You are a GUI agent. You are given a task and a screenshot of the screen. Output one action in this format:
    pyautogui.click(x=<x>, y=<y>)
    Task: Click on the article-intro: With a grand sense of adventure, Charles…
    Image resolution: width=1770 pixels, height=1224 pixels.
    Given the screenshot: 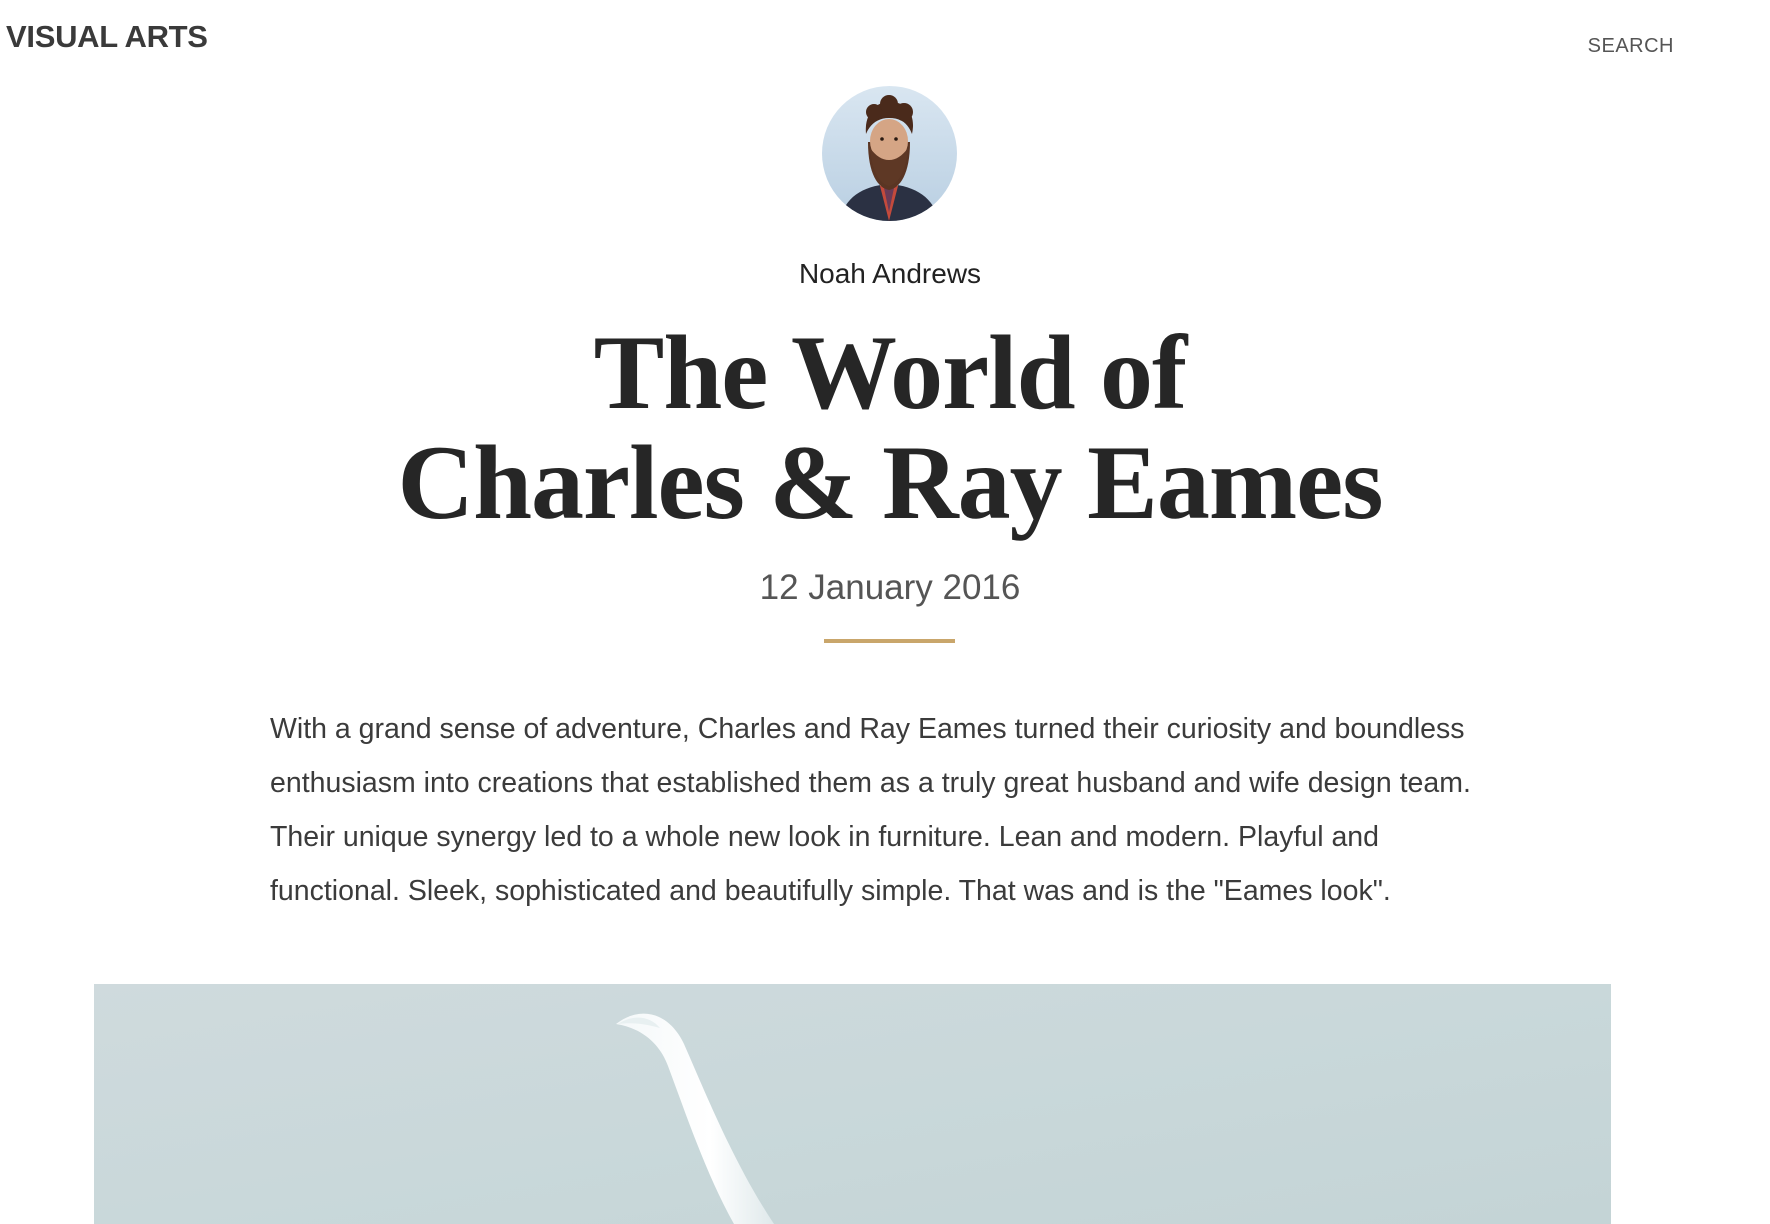 What is the action you would take?
    pyautogui.click(x=870, y=810)
    